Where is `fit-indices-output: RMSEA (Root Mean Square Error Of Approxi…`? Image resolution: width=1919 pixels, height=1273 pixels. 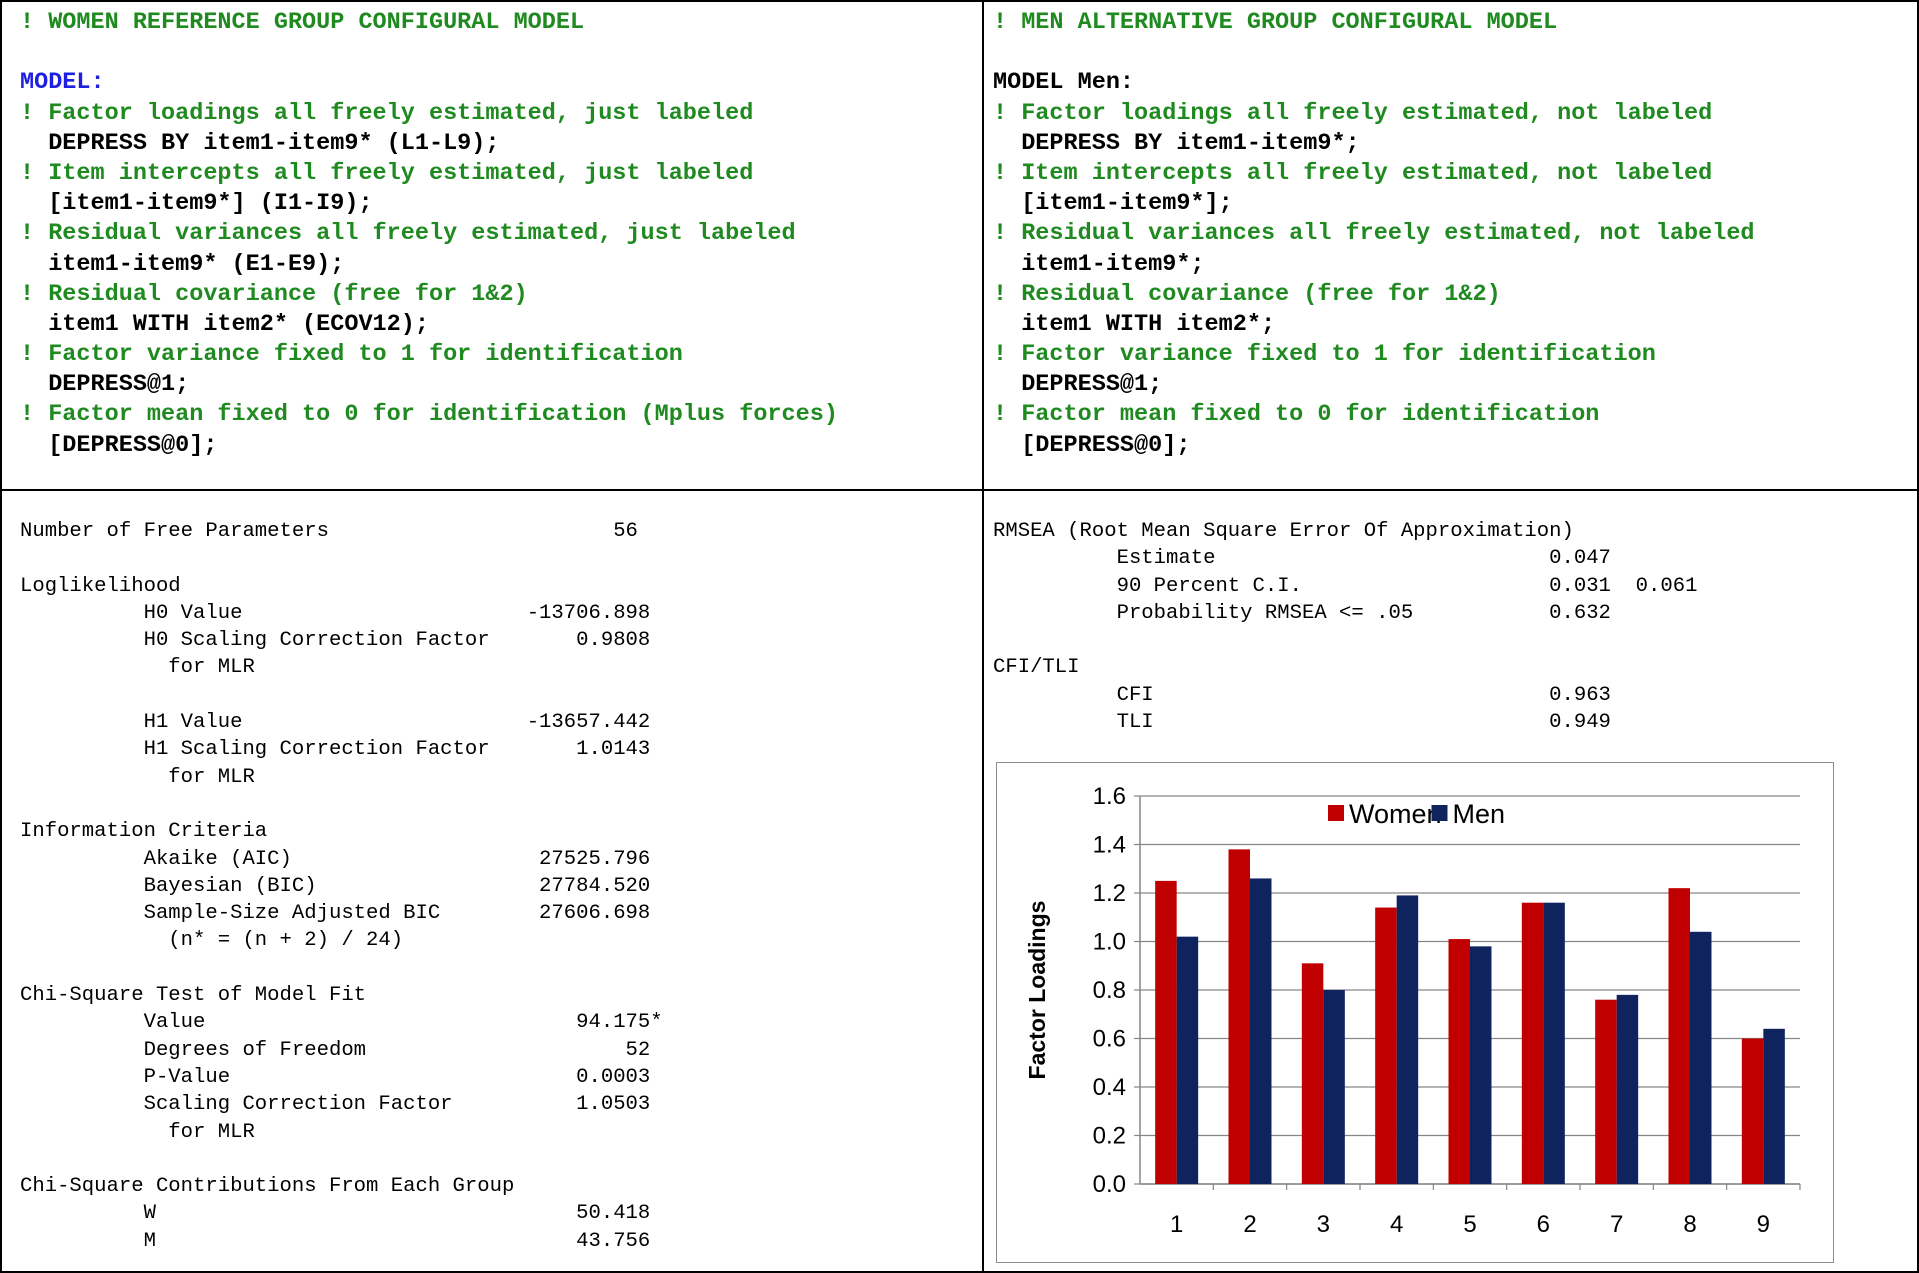 fit-indices-output: RMSEA (Root Mean Square Error Of Approxi… is located at coordinates (1345, 627).